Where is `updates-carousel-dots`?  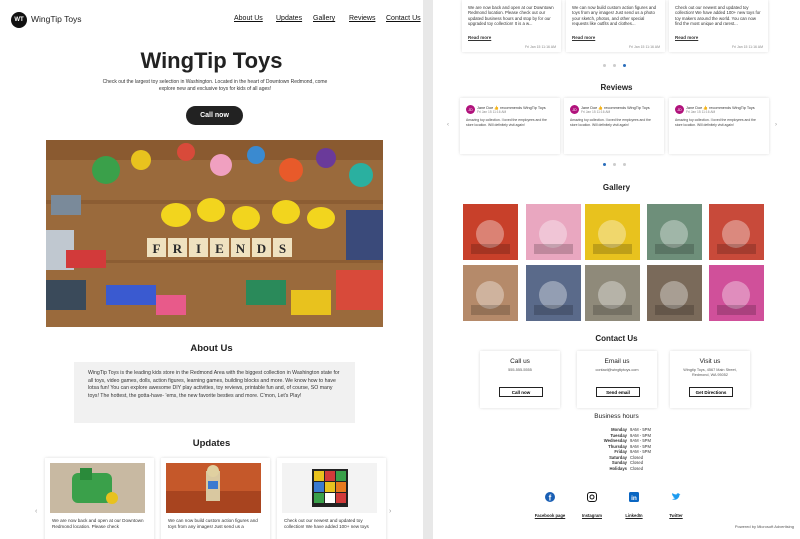 updates-carousel-dots is located at coordinates (614, 65).